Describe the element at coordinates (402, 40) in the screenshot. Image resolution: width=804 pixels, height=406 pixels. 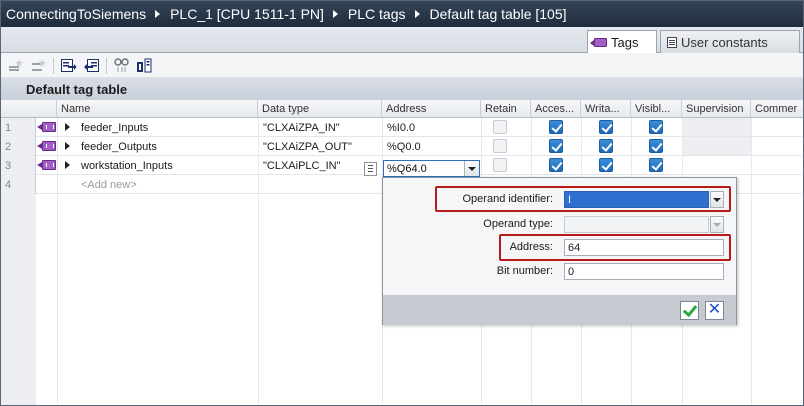
I see `tabs-bar: Tags User constants` at that location.